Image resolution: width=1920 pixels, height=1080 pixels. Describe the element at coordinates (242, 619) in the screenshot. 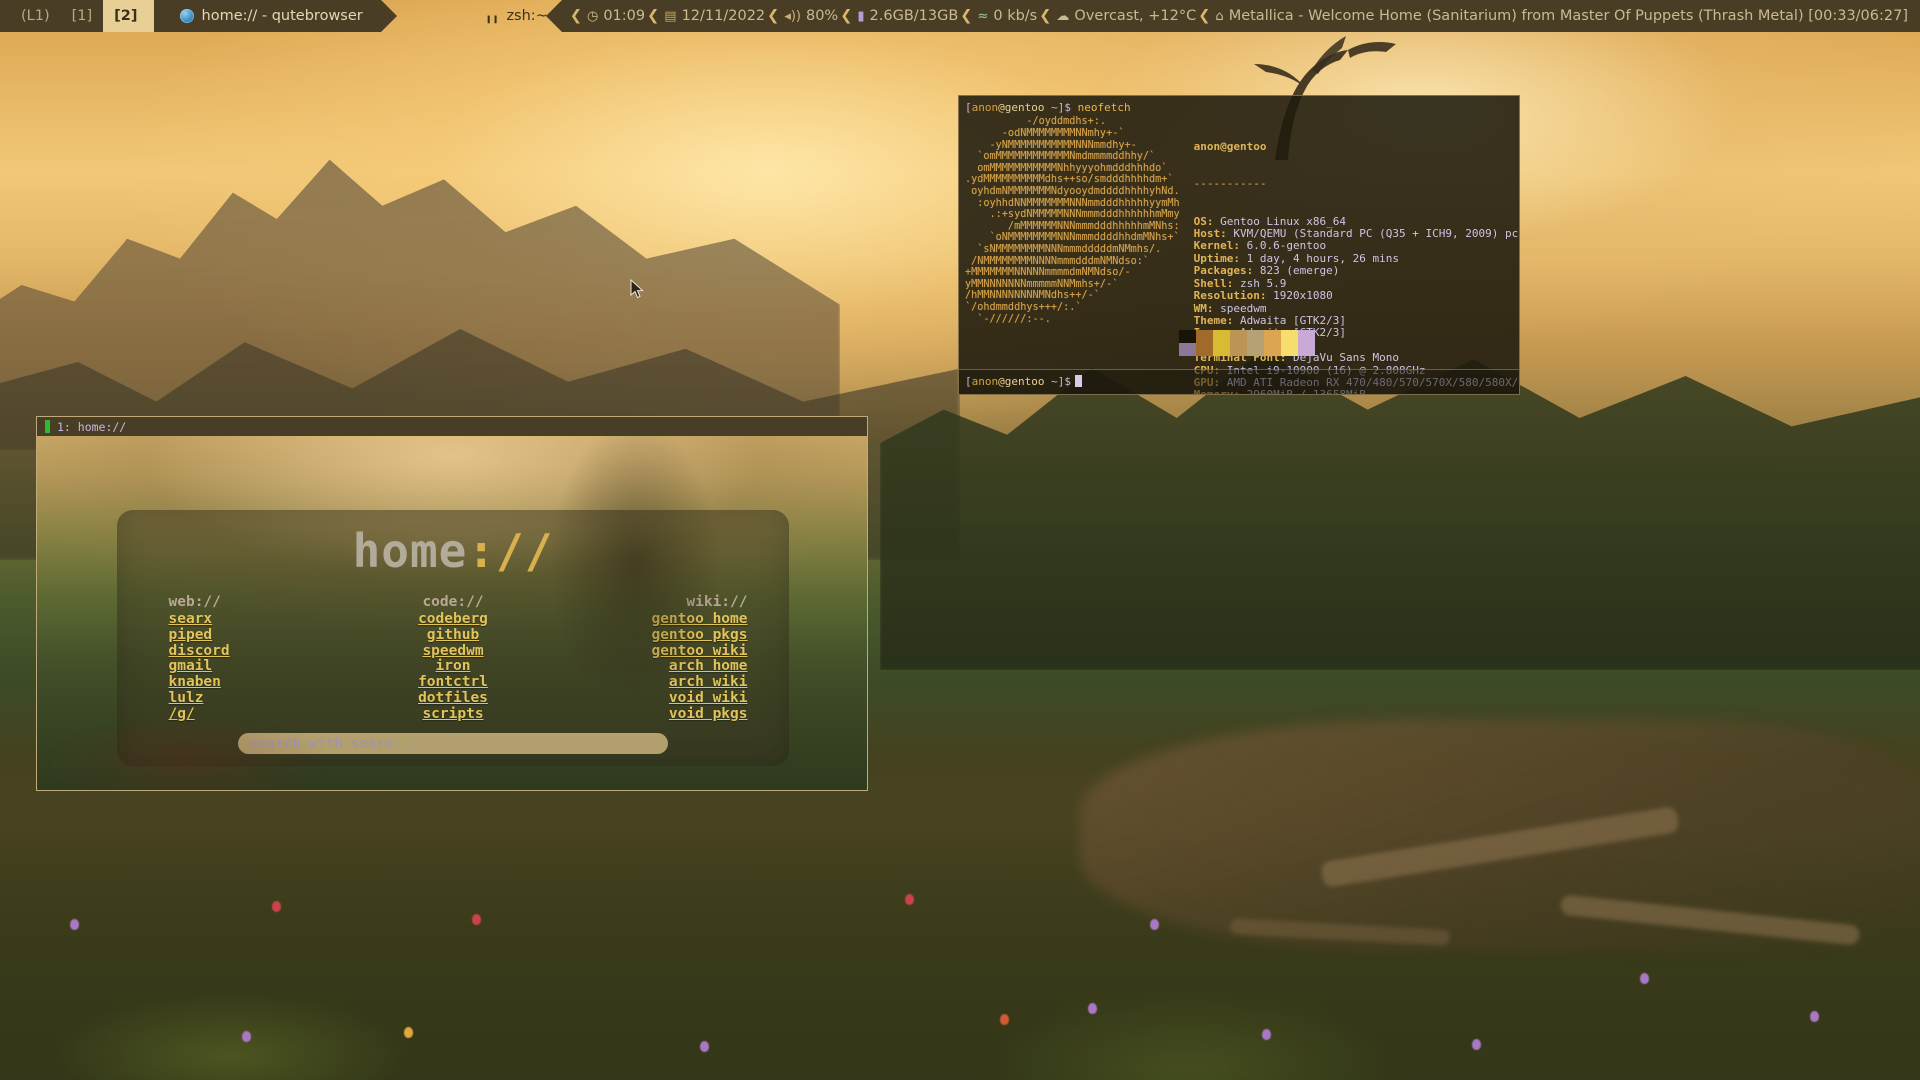

I see `home-link: searx` at that location.